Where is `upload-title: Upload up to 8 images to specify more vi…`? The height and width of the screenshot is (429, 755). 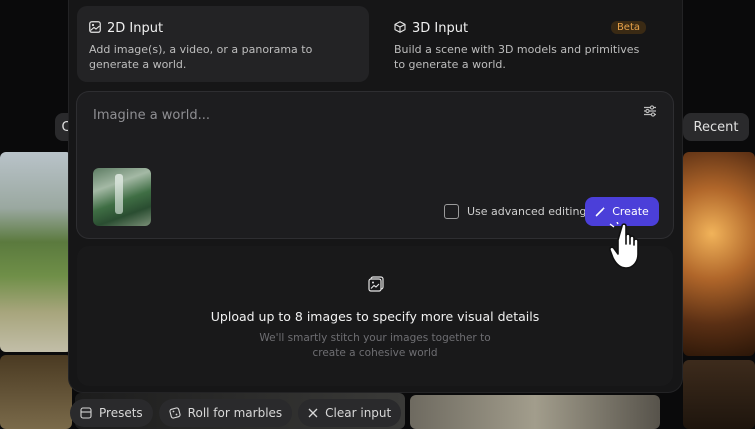
upload-title: Upload up to 8 images to specify more vi… is located at coordinates (375, 316).